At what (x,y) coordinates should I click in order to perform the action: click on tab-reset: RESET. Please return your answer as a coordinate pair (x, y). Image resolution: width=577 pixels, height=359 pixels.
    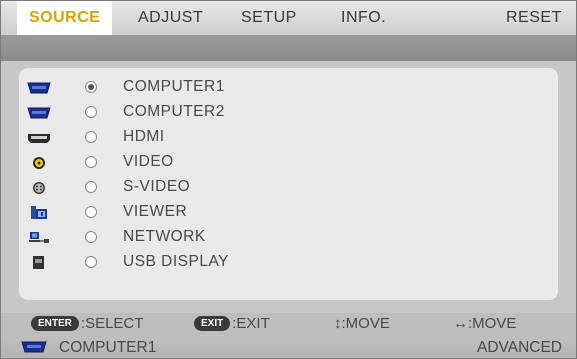
    Looking at the image, I should click on (534, 18).